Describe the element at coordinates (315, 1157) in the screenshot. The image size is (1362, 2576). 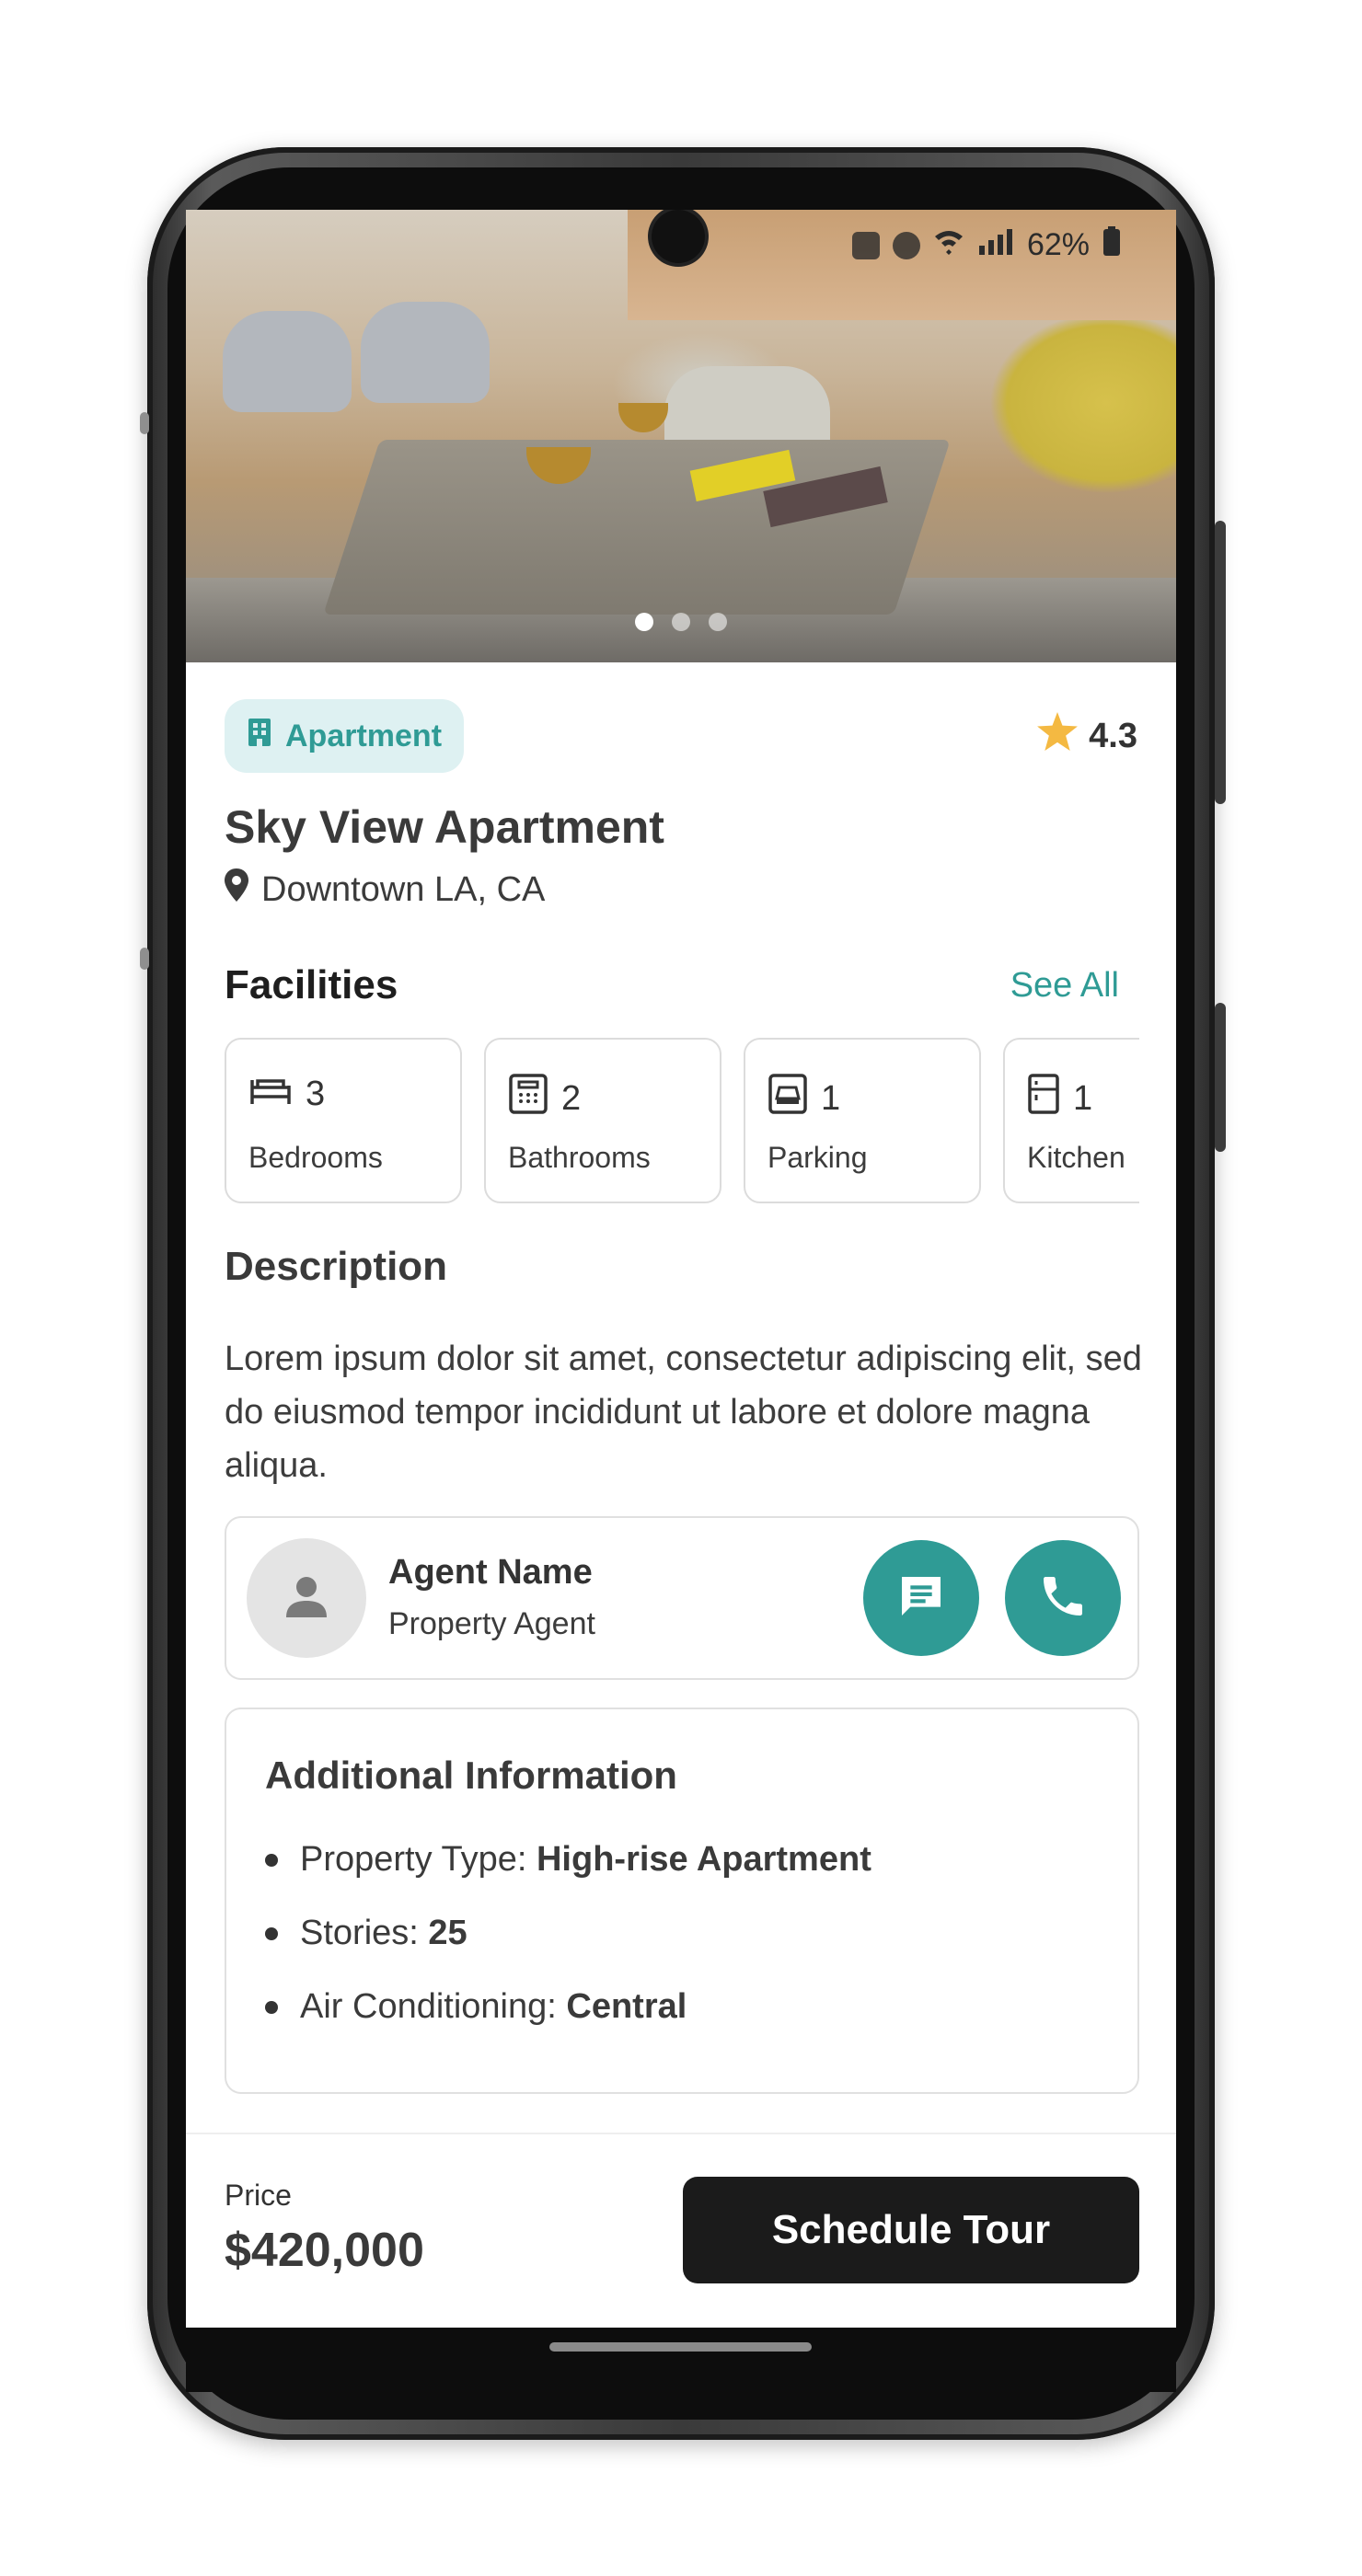
I see `facility-label: Bedrooms` at that location.